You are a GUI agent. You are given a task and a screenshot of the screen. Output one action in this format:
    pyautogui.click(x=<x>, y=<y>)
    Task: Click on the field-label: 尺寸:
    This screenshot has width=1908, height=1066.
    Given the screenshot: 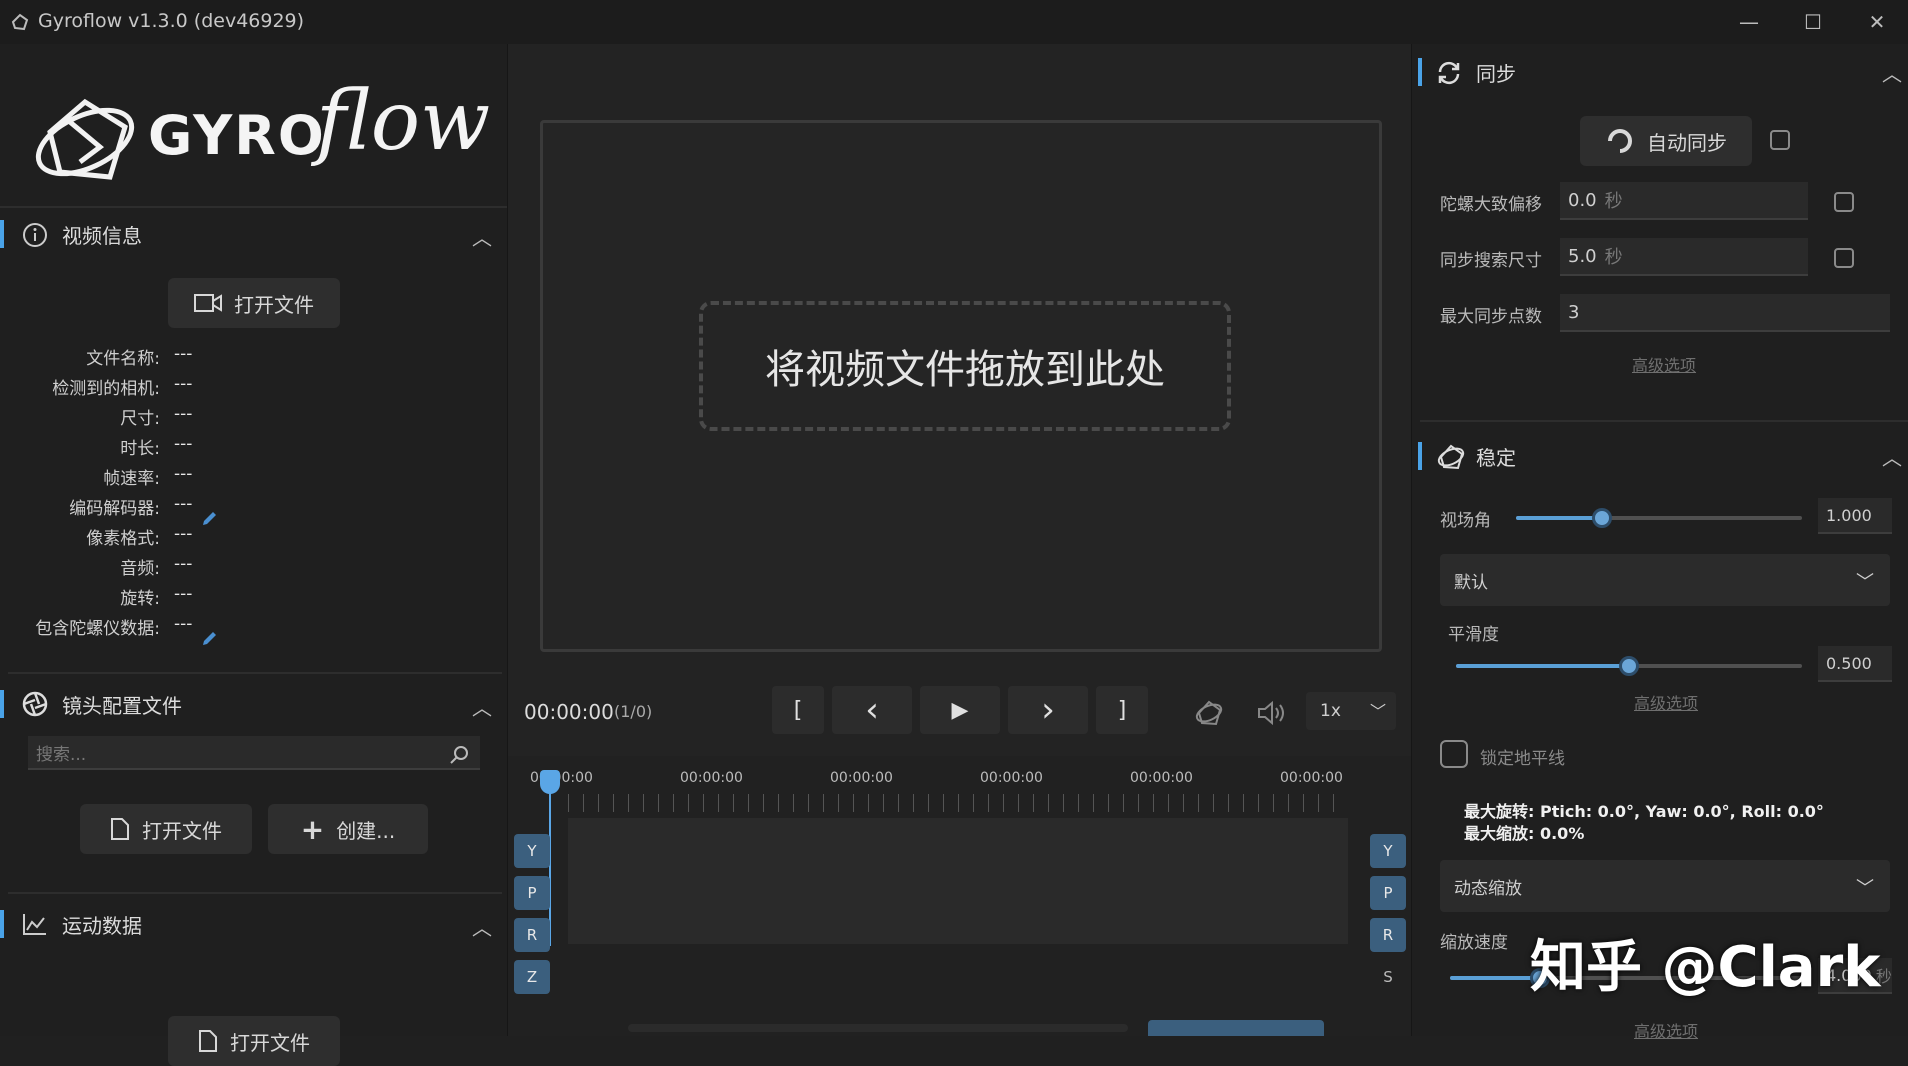 What is the action you would take?
    pyautogui.click(x=140, y=419)
    